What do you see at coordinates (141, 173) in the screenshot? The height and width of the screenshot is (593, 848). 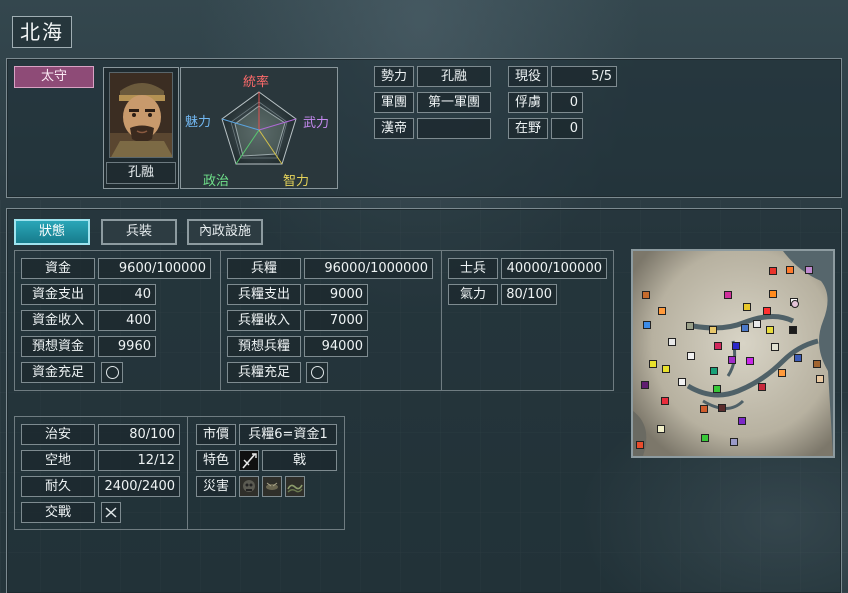 I see `governor-name: 孔融` at bounding box center [141, 173].